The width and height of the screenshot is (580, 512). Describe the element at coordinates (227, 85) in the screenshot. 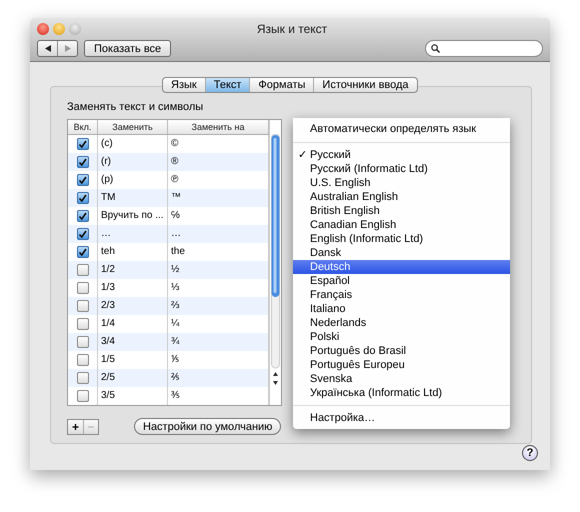

I see `tab: Текст` at that location.